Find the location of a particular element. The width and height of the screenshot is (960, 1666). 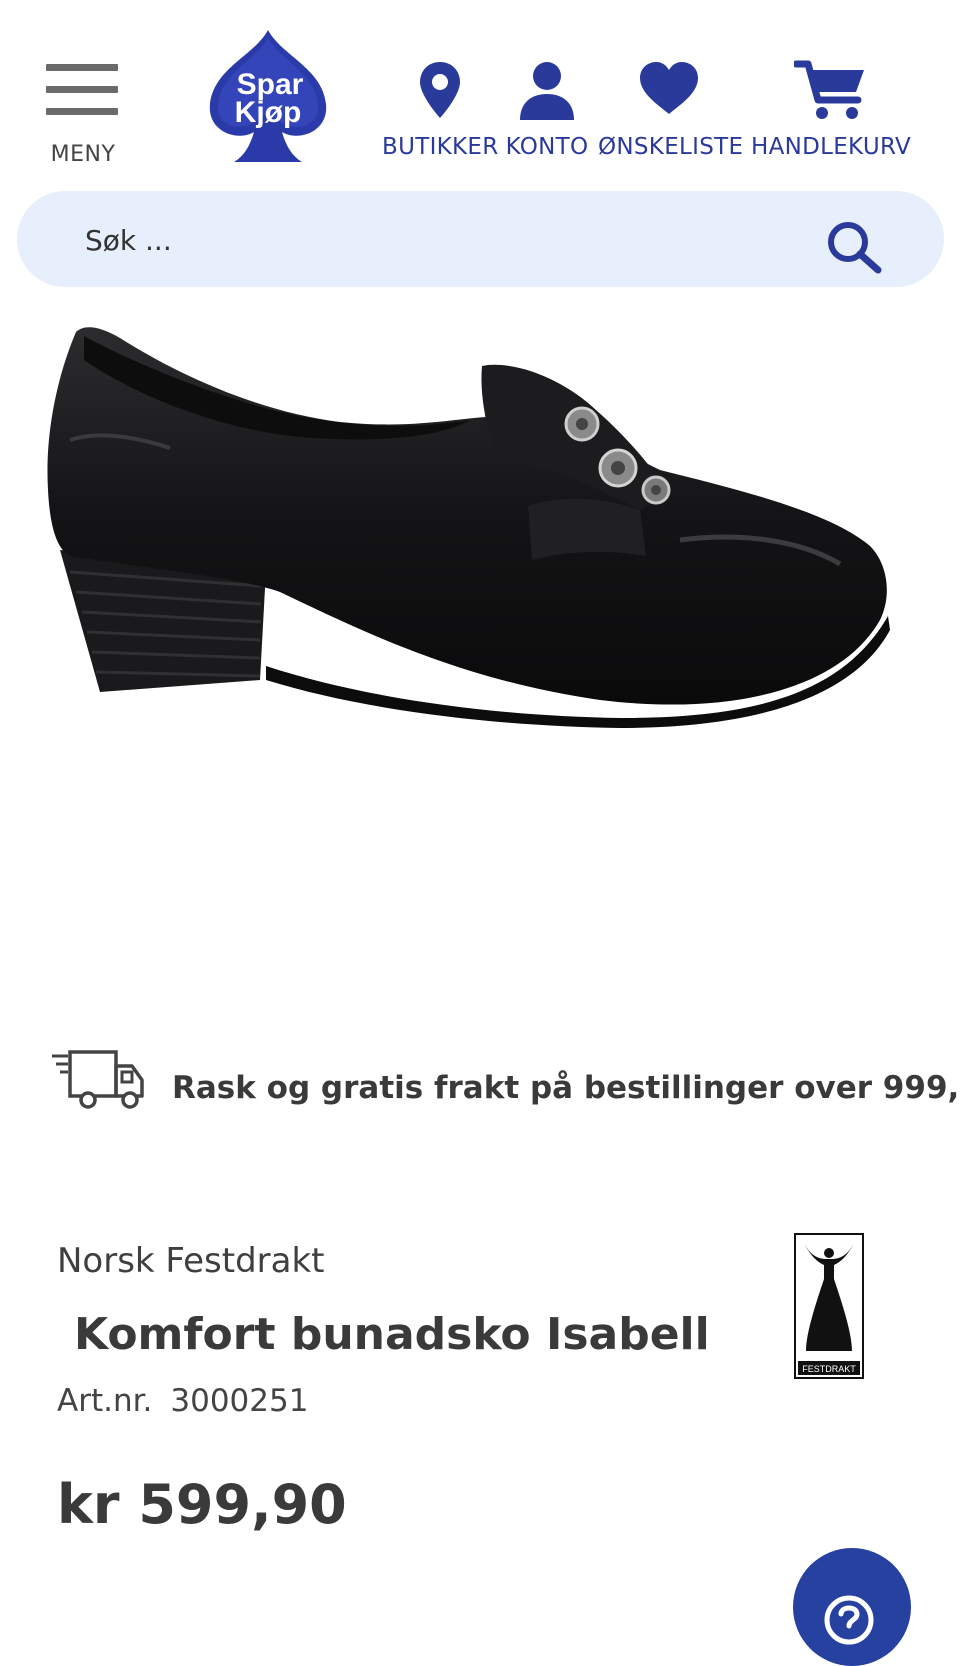

sparkjop-logo: Spar Kjøp is located at coordinates (268, 96).